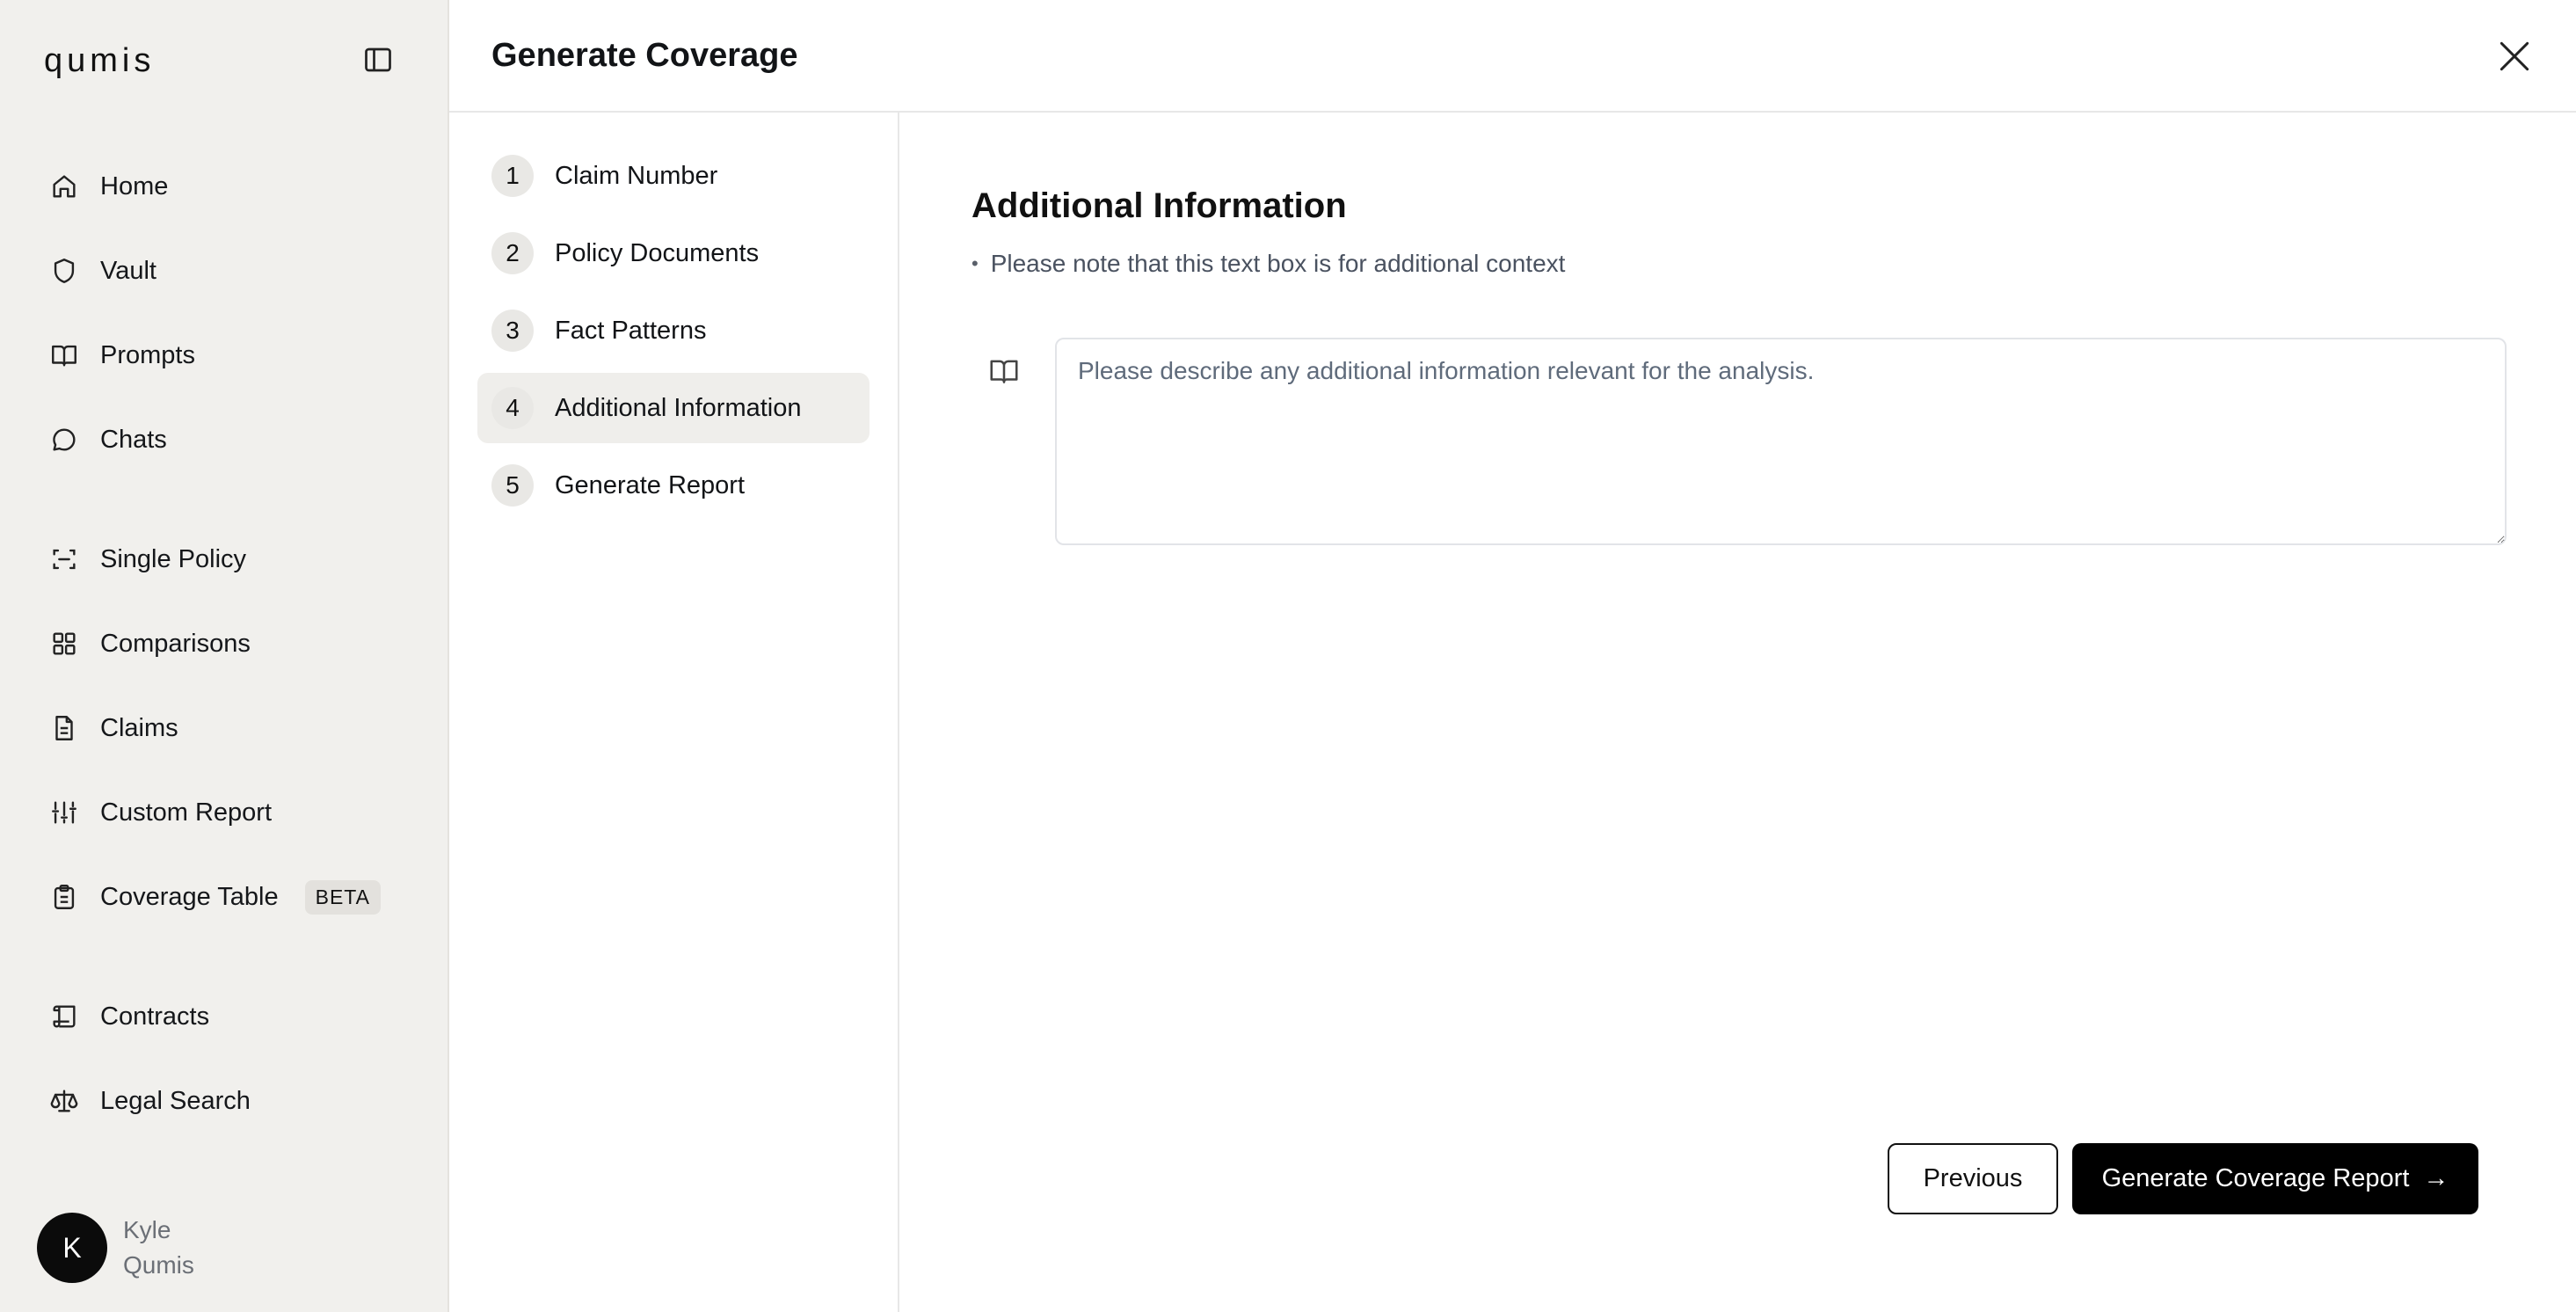 Image resolution: width=2576 pixels, height=1312 pixels. What do you see at coordinates (512, 176) in the screenshot?
I see `step-number: 1` at bounding box center [512, 176].